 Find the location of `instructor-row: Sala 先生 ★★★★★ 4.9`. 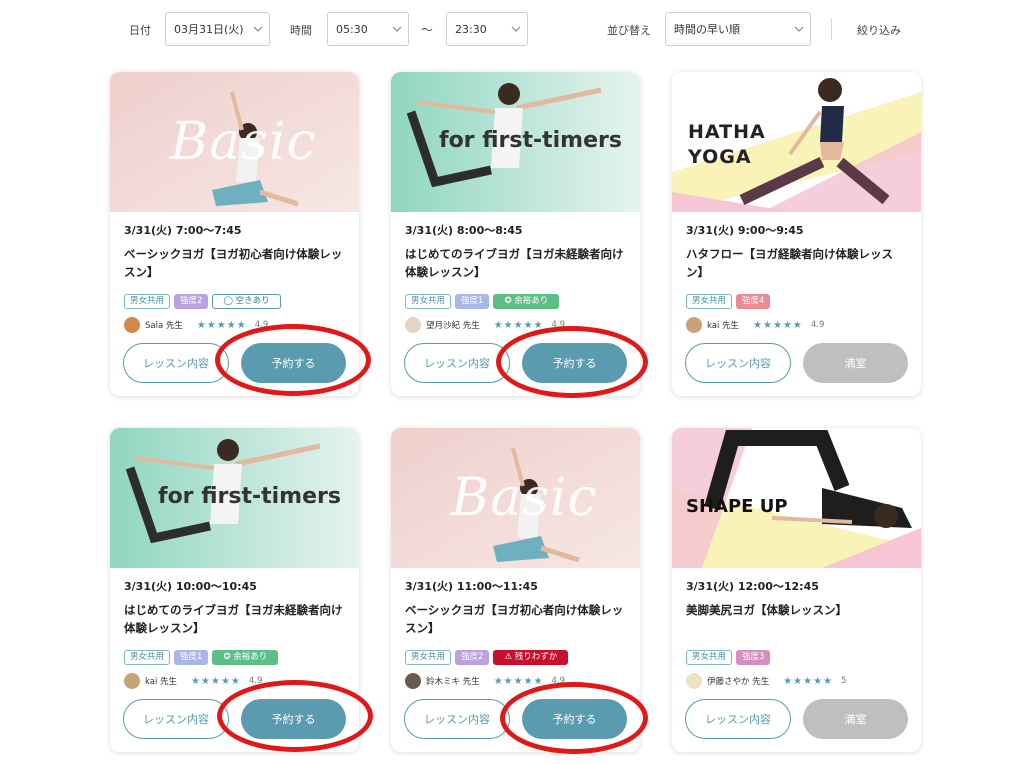

instructor-row: Sala 先生 ★★★★★ 4.9 is located at coordinates (196, 325).